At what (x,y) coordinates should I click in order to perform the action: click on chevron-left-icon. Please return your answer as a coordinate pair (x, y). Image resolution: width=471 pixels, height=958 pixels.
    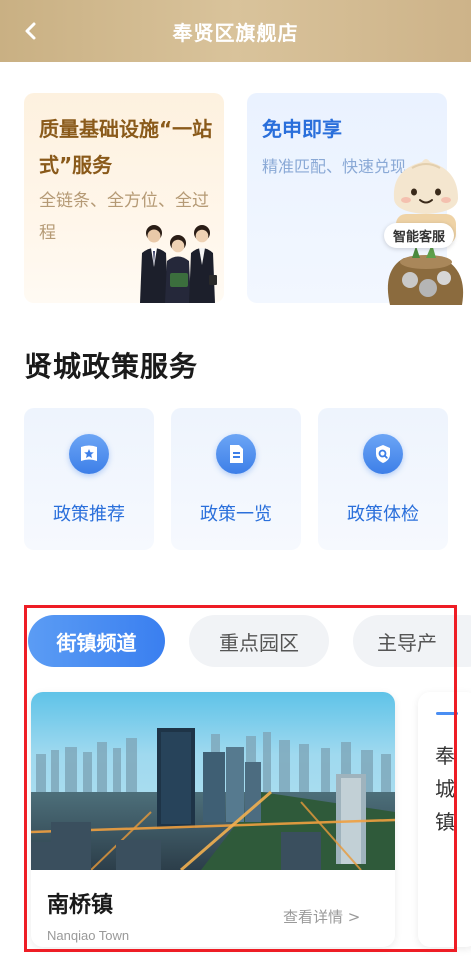
    Looking at the image, I should click on (30, 31).